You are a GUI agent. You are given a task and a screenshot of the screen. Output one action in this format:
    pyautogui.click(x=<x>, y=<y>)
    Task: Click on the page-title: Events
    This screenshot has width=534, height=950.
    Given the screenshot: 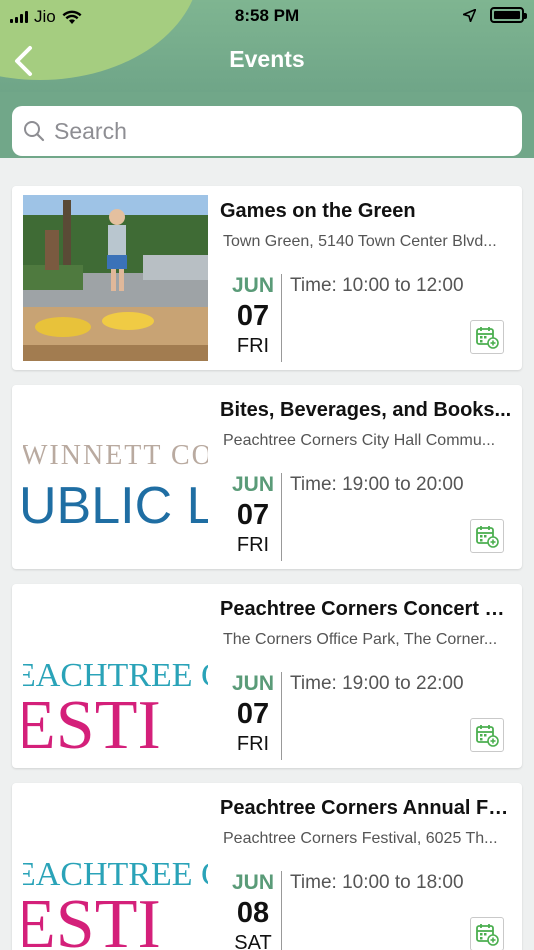 What is the action you would take?
    pyautogui.click(x=267, y=59)
    